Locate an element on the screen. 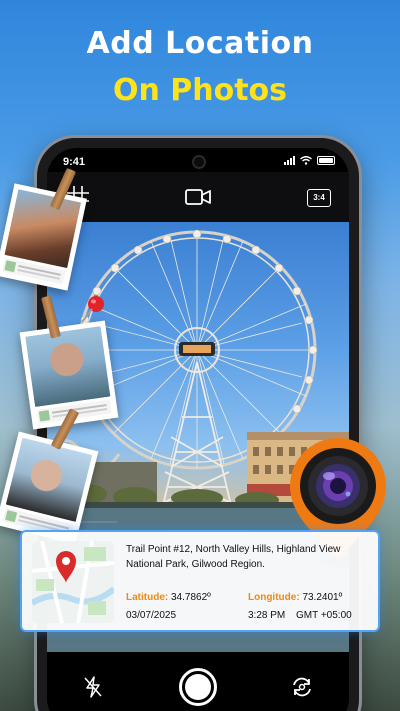  headline: Add Location On Photos is located at coordinates (200, 67).